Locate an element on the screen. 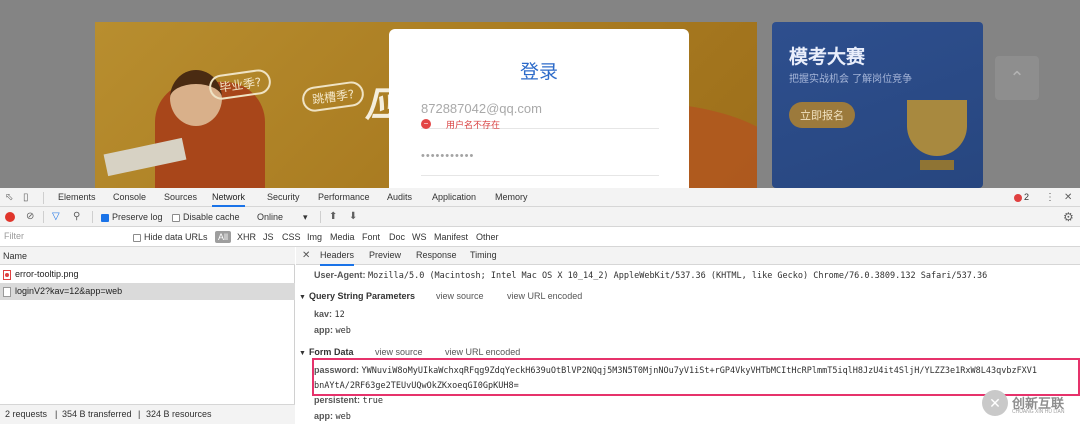 The image size is (1080, 424). filter-type-xhr: XHR is located at coordinates (246, 237).